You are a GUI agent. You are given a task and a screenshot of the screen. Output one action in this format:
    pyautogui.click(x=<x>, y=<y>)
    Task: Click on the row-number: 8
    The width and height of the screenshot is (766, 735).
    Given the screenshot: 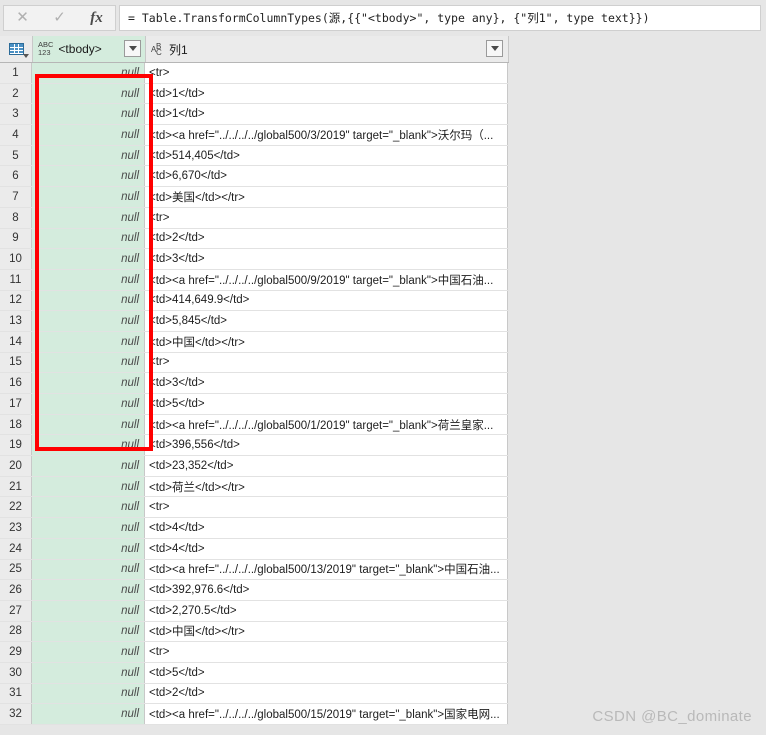 What is the action you would take?
    pyautogui.click(x=16, y=217)
    